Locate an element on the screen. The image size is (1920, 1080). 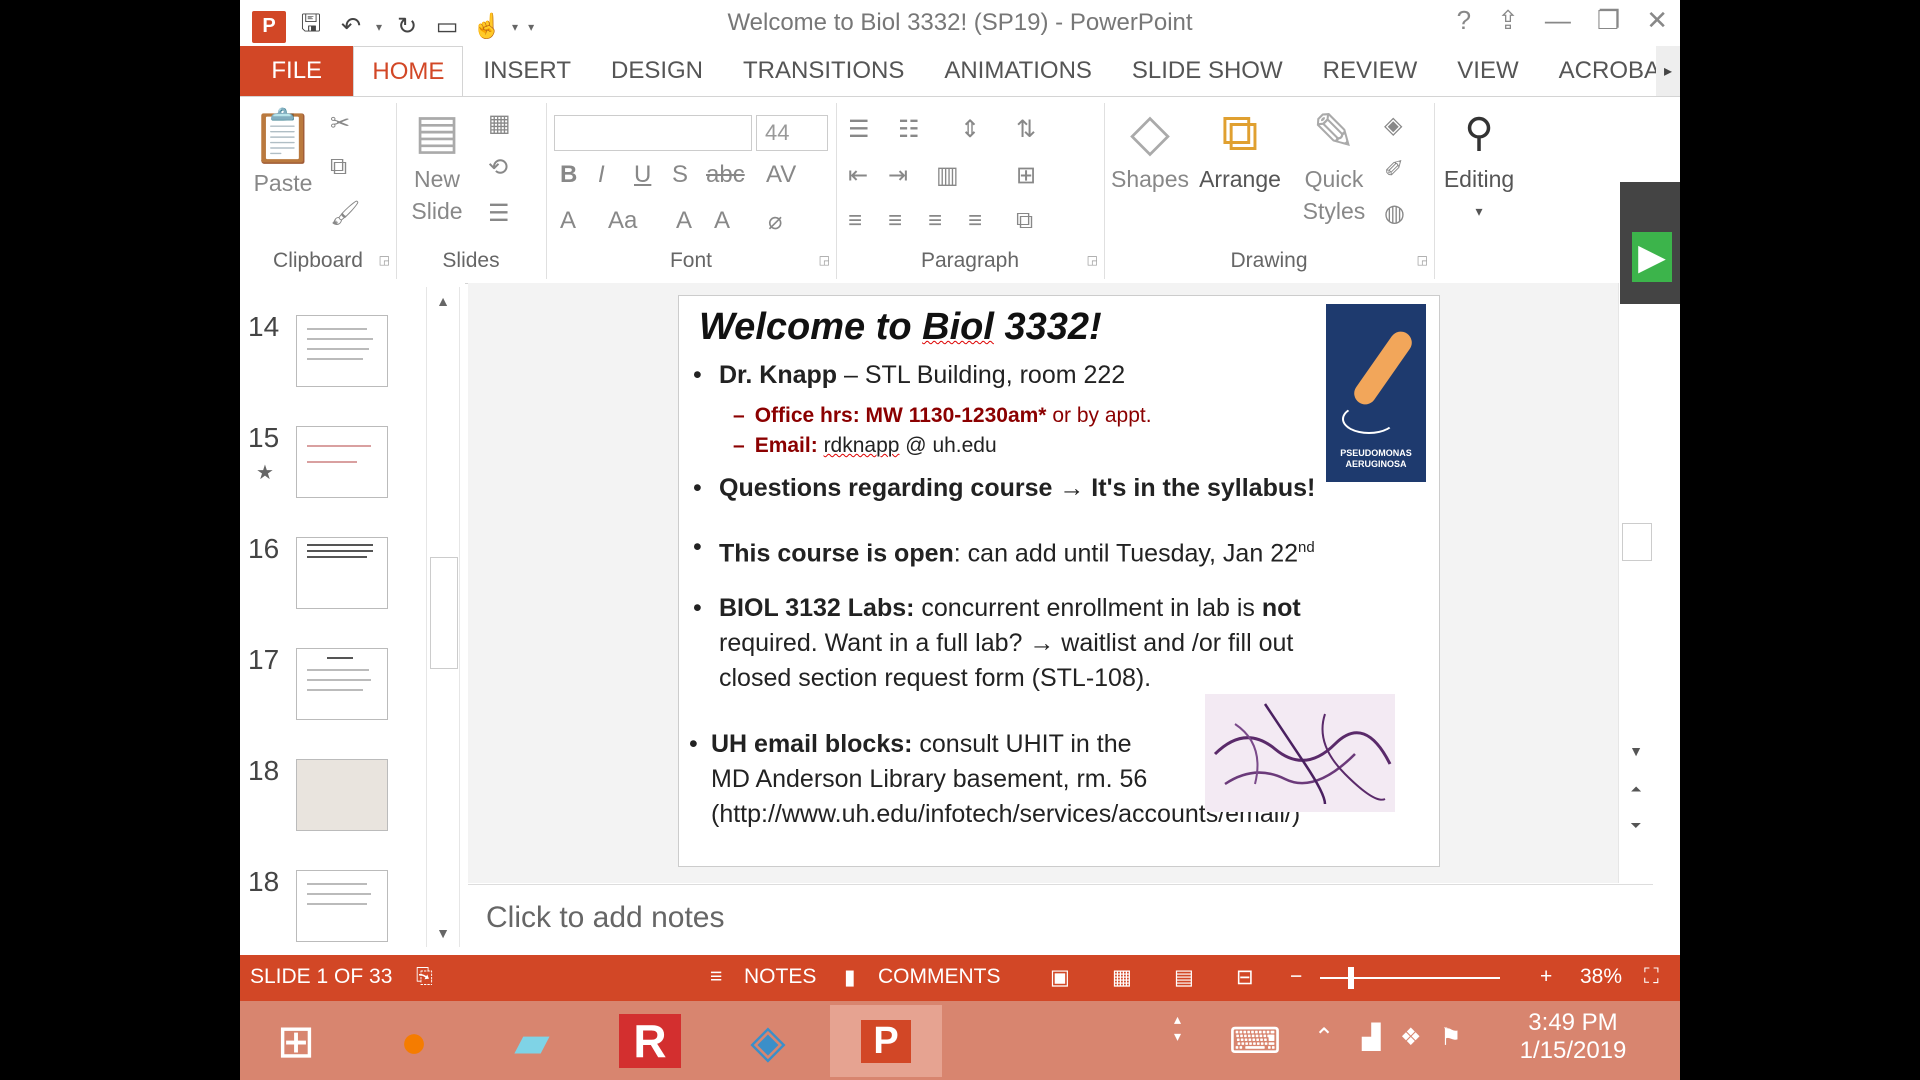
tab-design: DESIGN is located at coordinates (657, 71).